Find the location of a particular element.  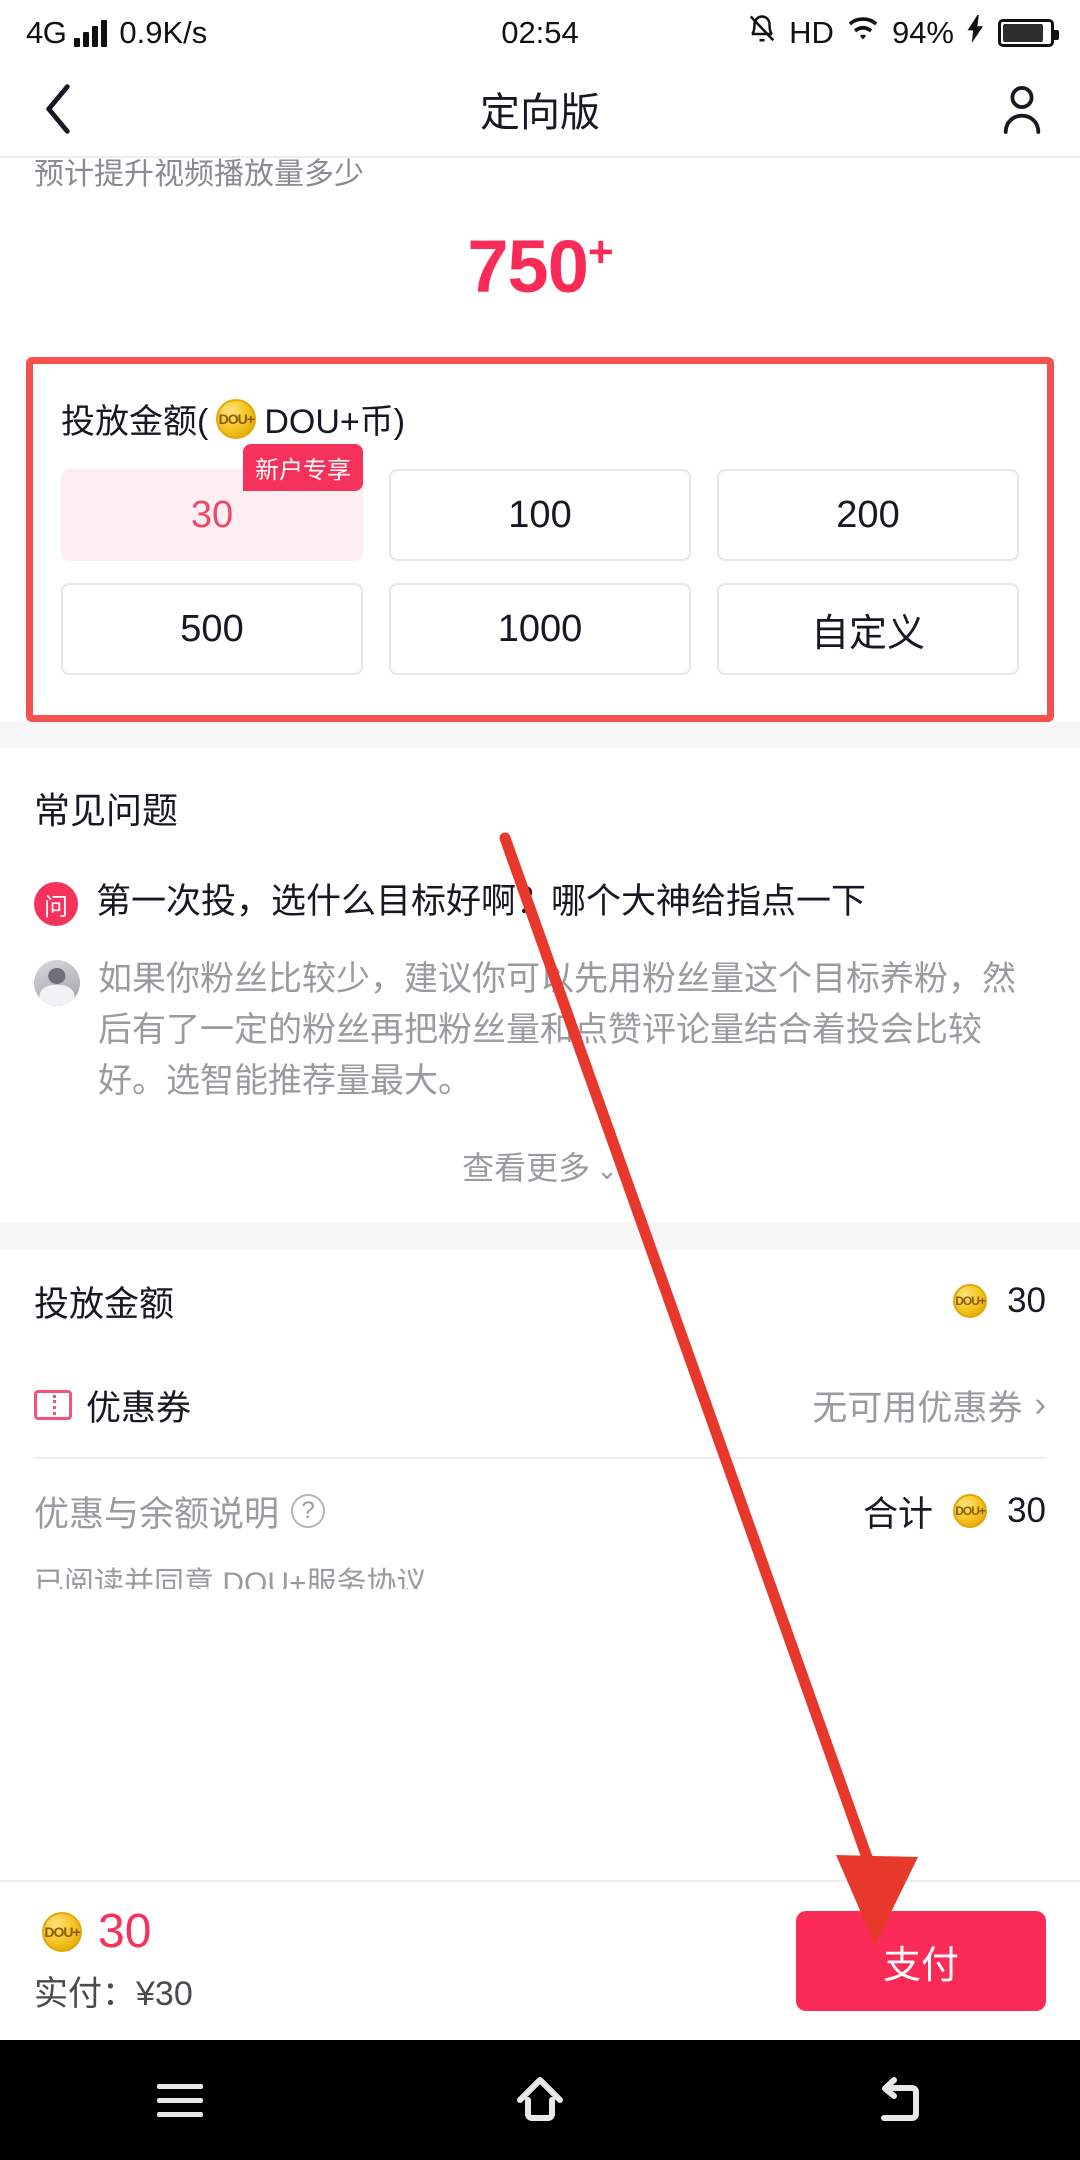

pay-bar: DOU+ 30 实付：¥30 支付 is located at coordinates (540, 1960).